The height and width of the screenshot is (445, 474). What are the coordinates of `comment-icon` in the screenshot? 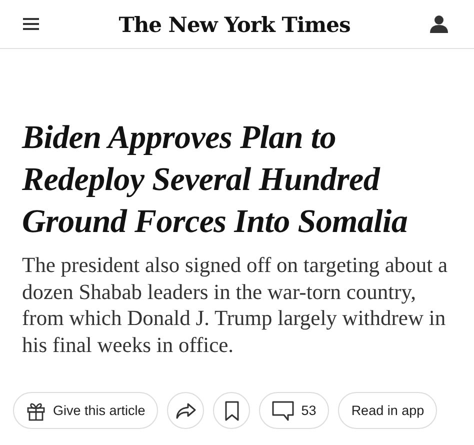 It's located at (283, 410).